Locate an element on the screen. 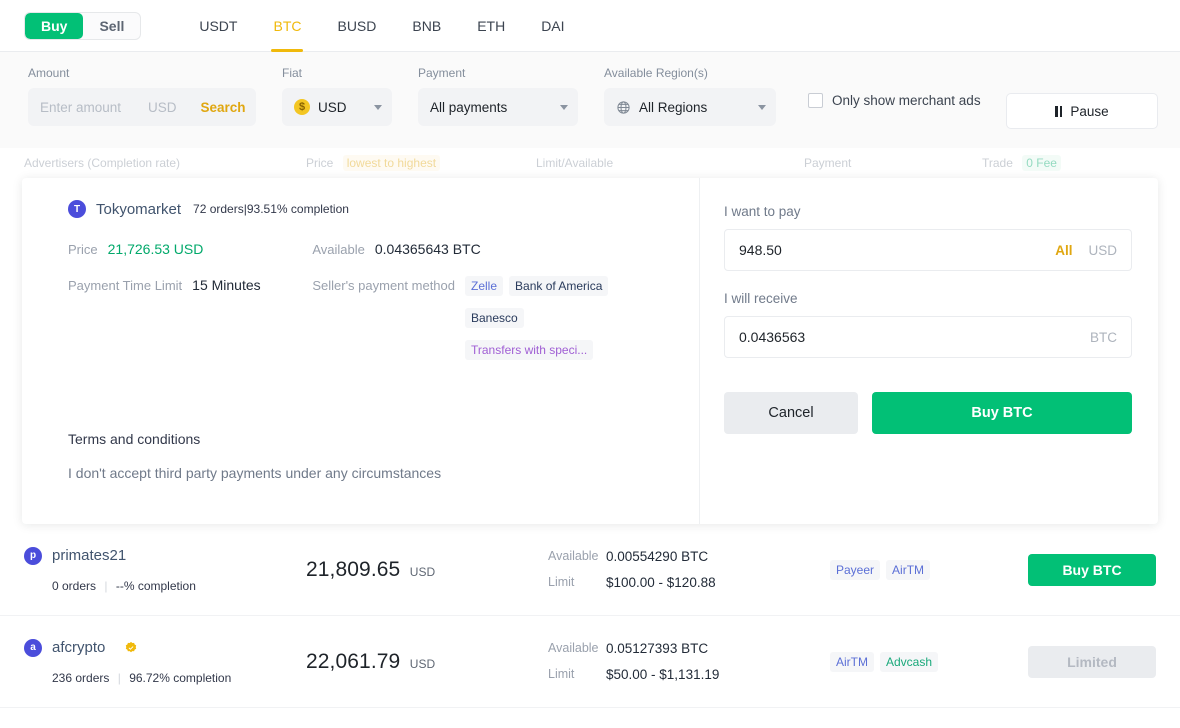 The image size is (1180, 728). advertiser-orders: 0 orders is located at coordinates (74, 585).